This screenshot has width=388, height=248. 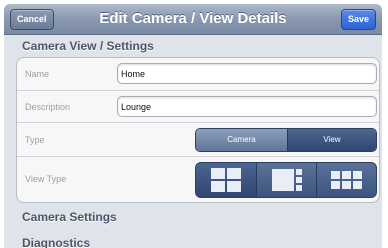 I want to click on type-option-view: View, so click(x=331, y=140).